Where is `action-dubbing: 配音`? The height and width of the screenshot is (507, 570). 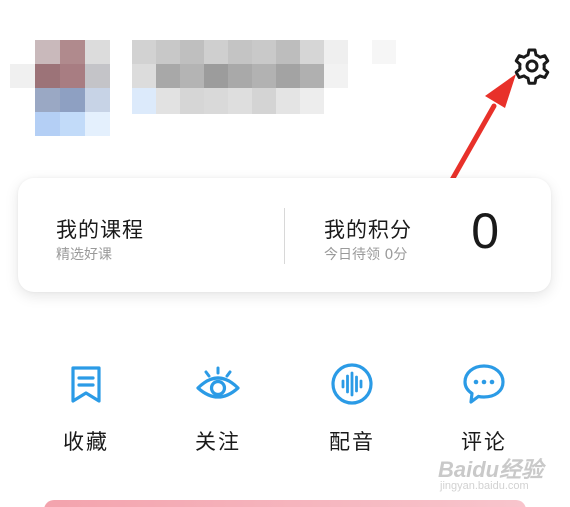
action-dubbing: 配音 is located at coordinates (352, 411).